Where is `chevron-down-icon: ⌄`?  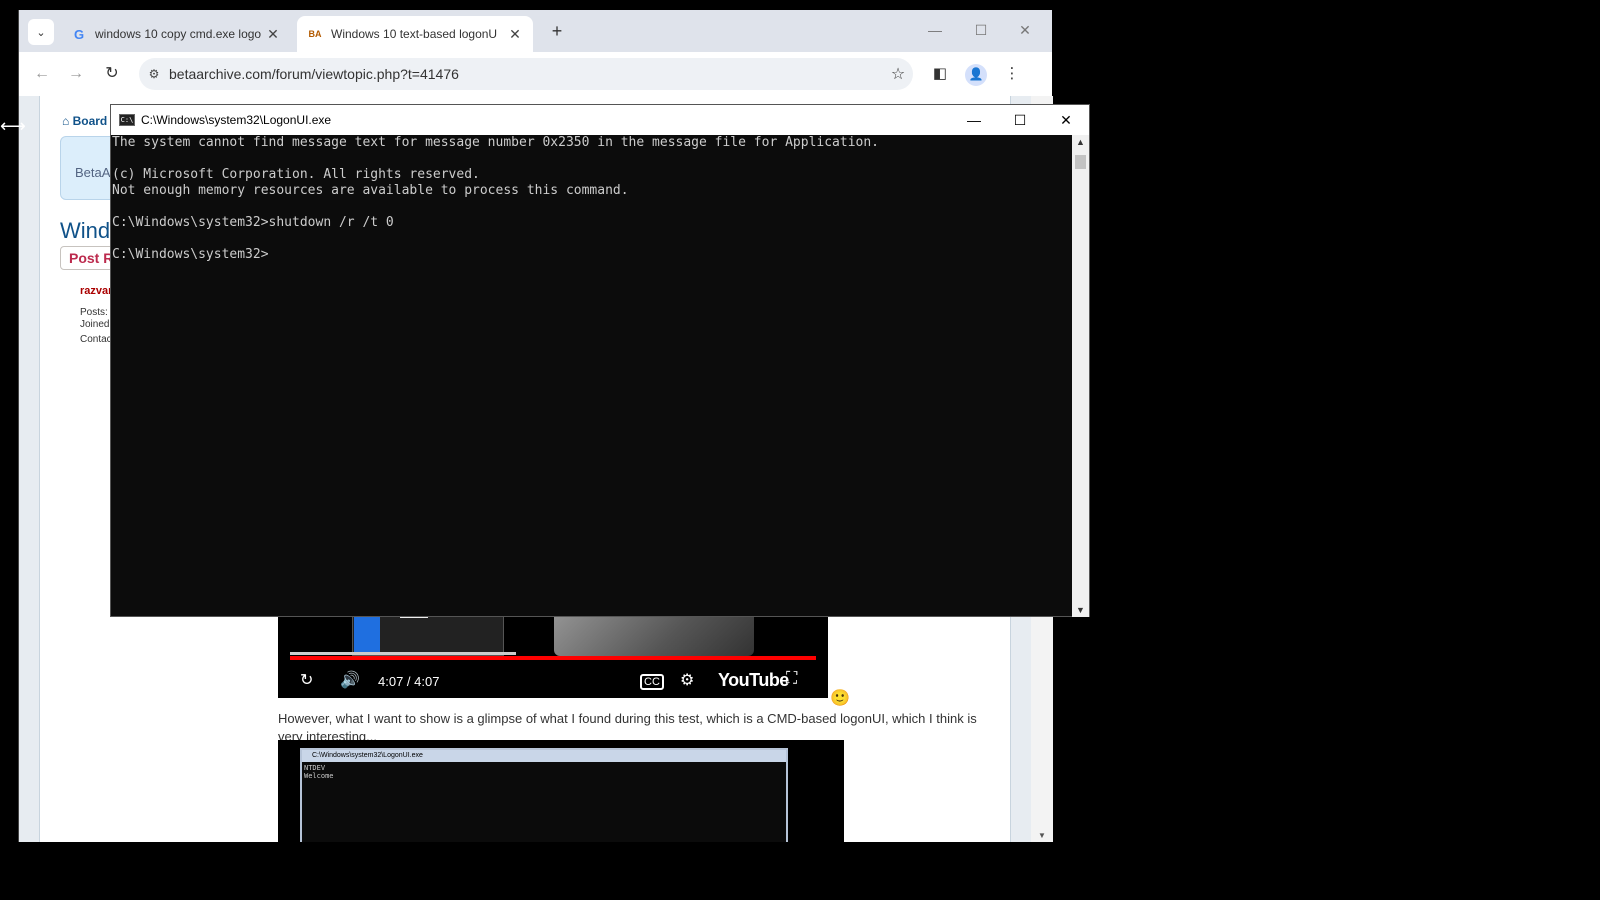
chevron-down-icon: ⌄ is located at coordinates (41, 32).